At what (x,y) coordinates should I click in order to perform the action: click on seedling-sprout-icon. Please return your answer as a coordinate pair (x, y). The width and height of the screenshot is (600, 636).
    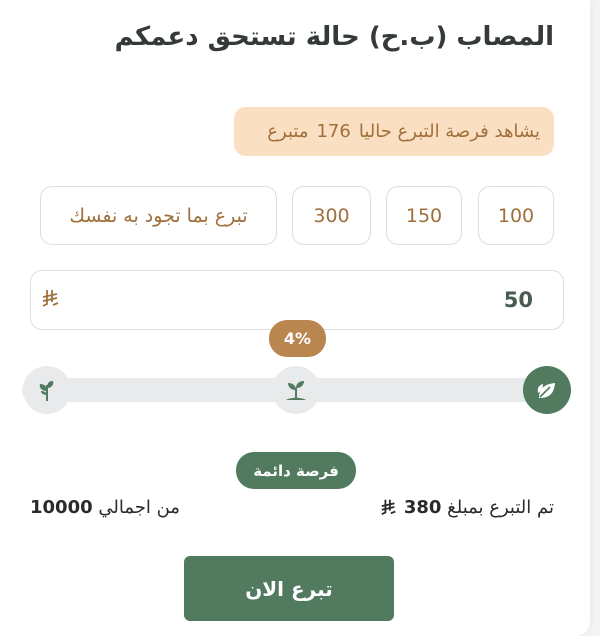
    Looking at the image, I should click on (47, 390).